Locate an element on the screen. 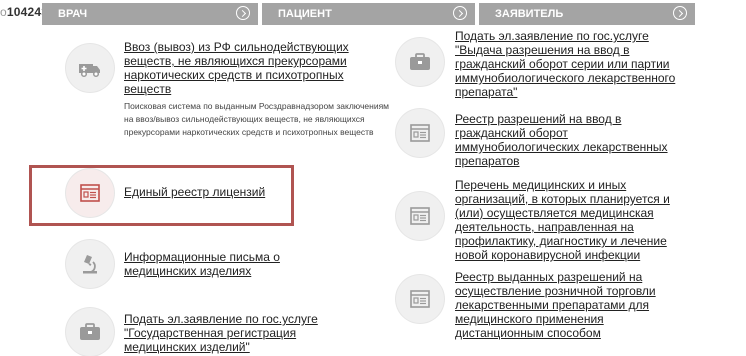 The width and height of the screenshot is (746, 356). ambulance-icon is located at coordinates (90, 68).